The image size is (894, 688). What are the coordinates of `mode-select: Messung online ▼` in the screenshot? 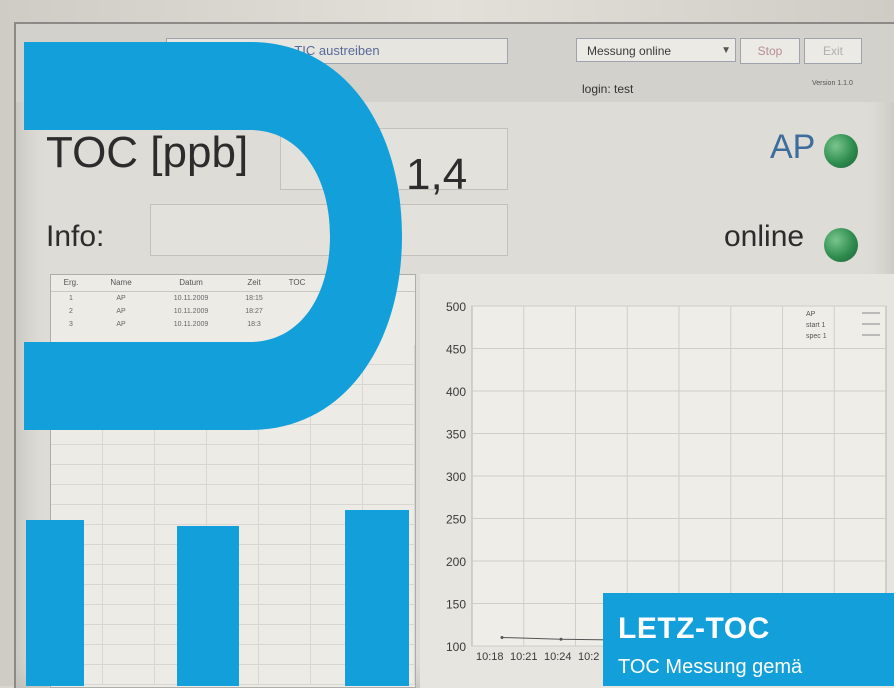 It's located at (656, 50).